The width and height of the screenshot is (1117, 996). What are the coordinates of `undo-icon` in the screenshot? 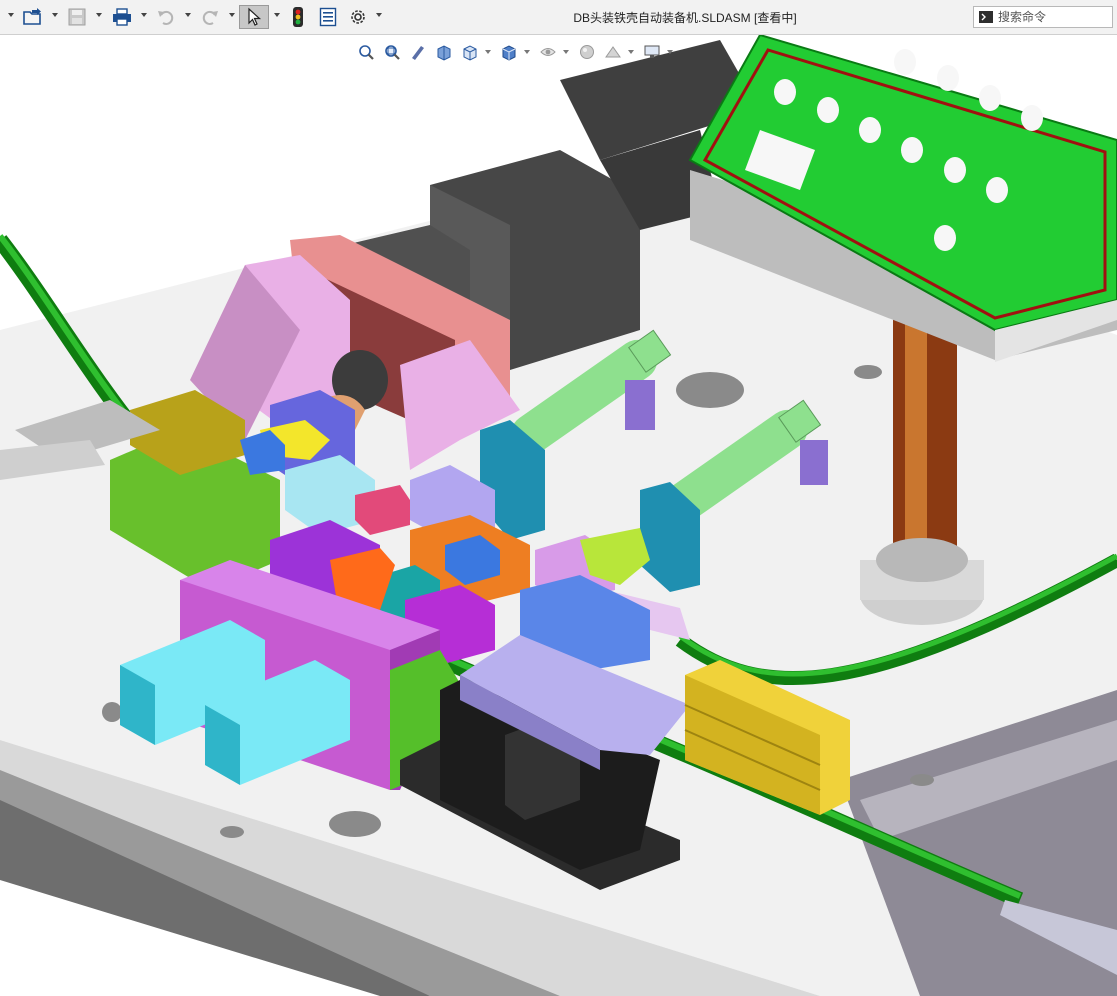 It's located at (166, 17).